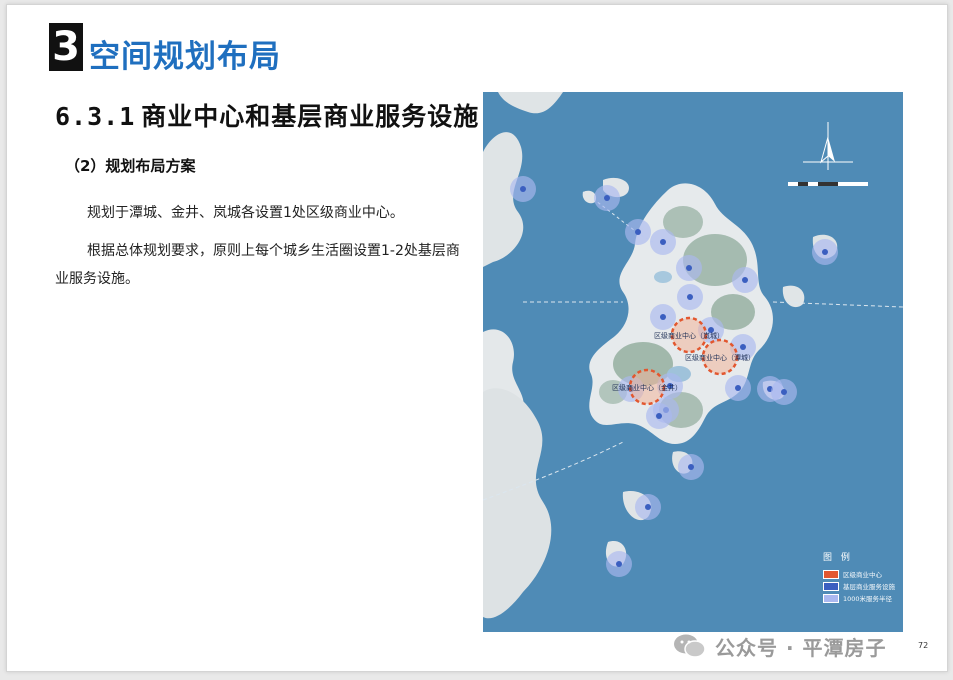 The width and height of the screenshot is (953, 680). Describe the element at coordinates (647, 387) in the screenshot. I see `district-center-label: 区级商业中心（金井）` at that location.